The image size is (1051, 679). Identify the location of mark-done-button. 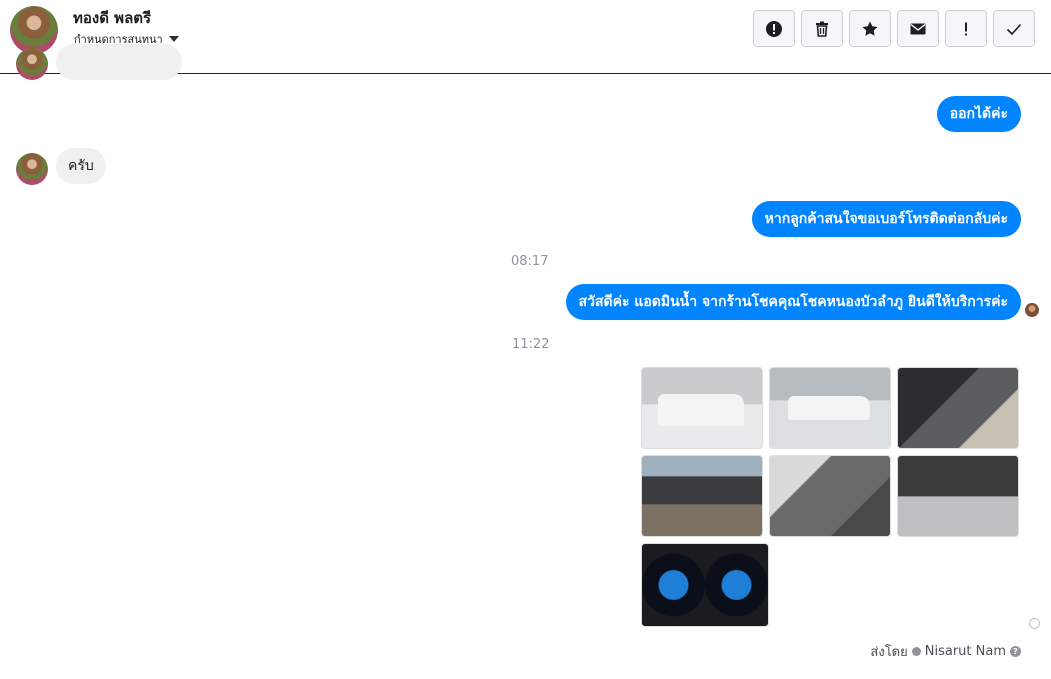
(1014, 28).